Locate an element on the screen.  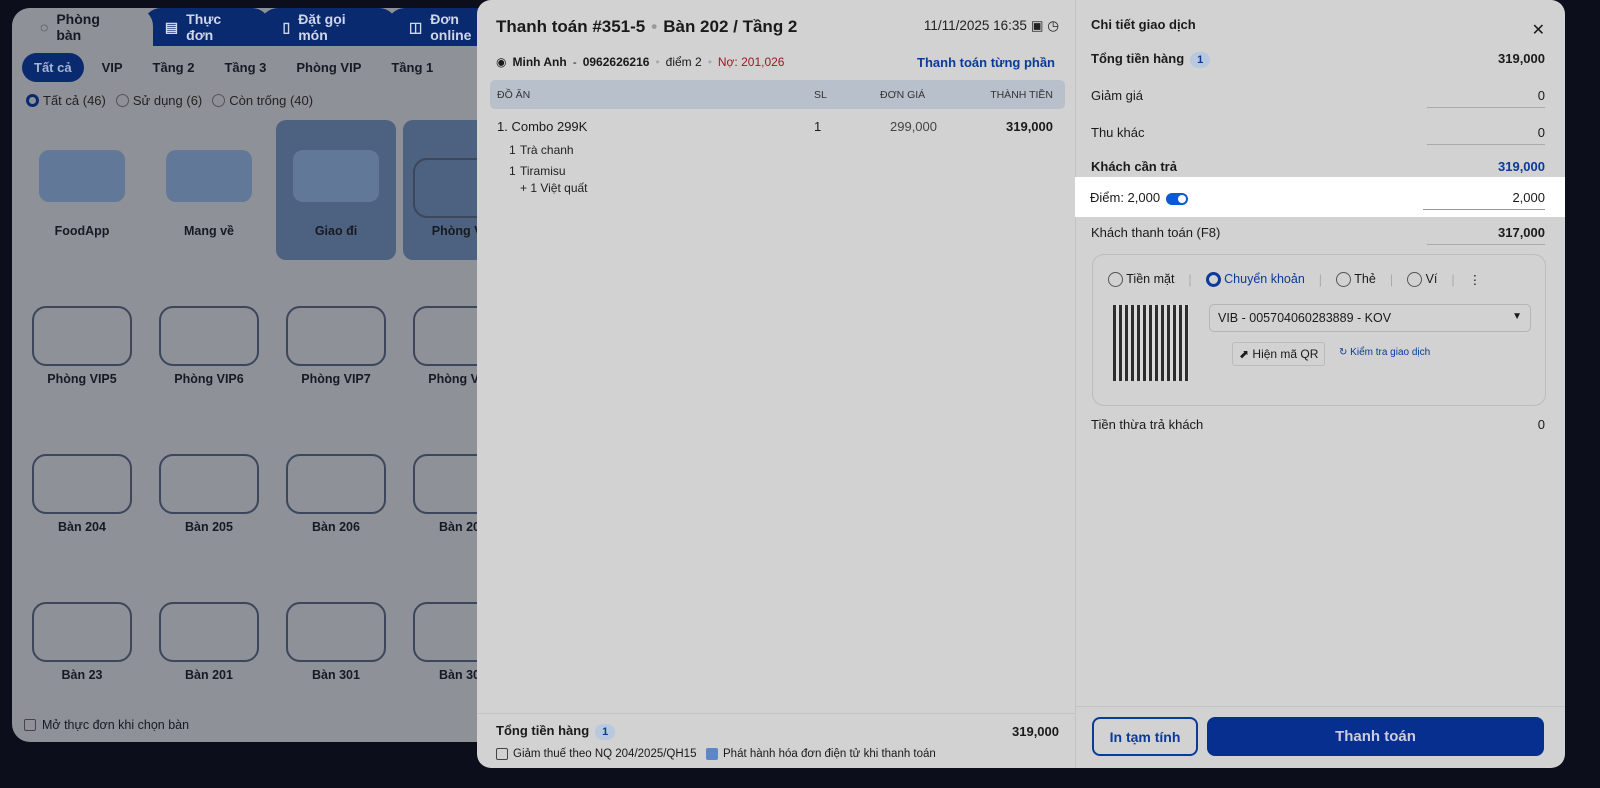
print-draft-button: In tạm tính is located at coordinates (1145, 736).